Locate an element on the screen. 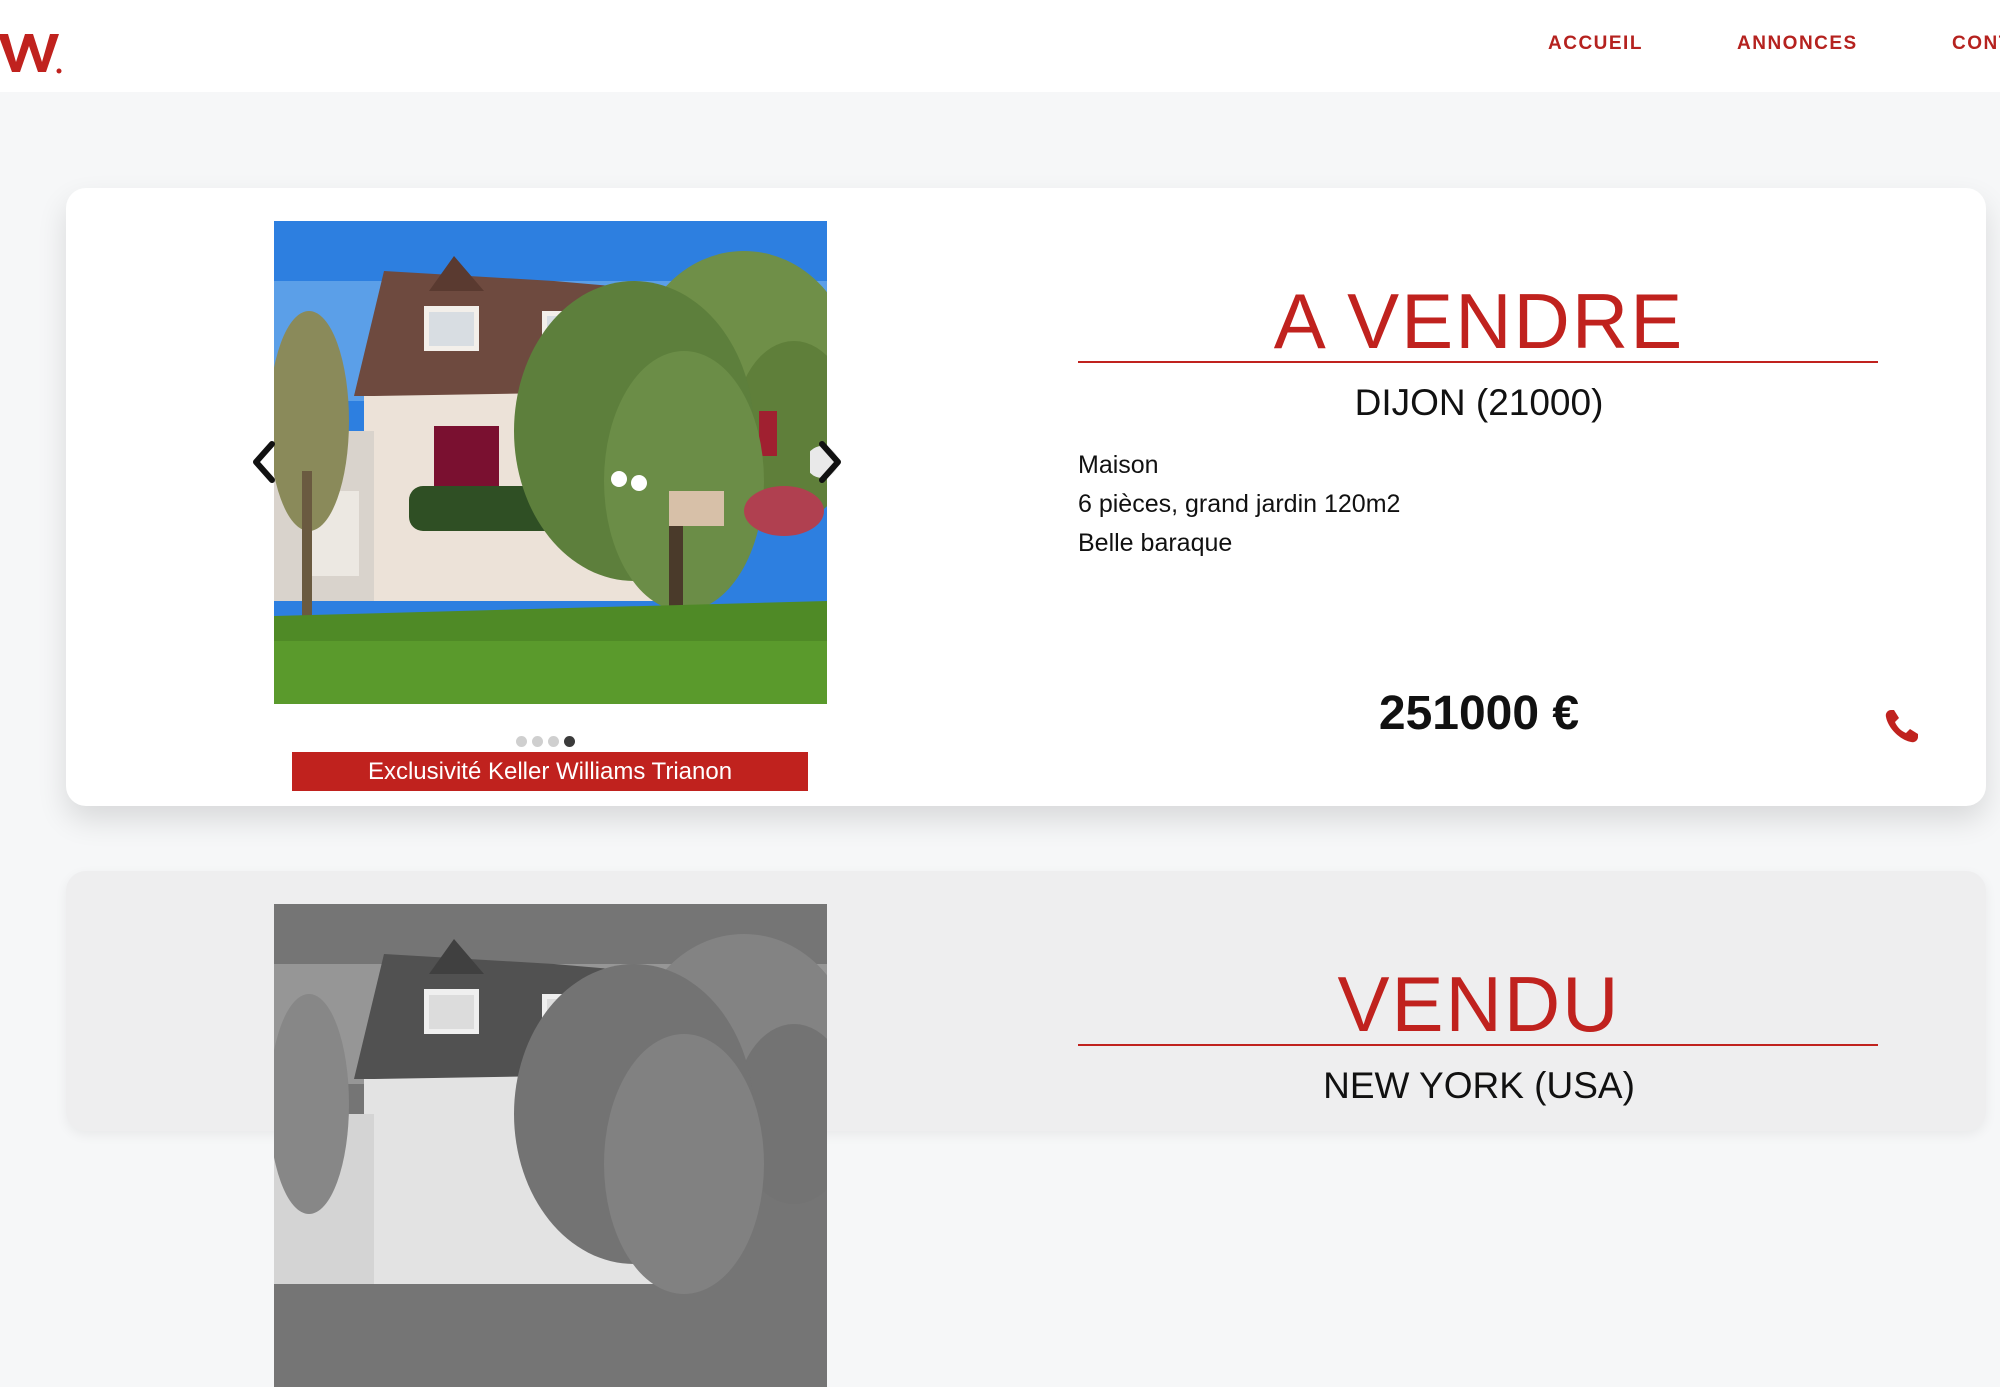 The width and height of the screenshot is (2000, 1387). nav-link-contact: CONT is located at coordinates (1976, 44).